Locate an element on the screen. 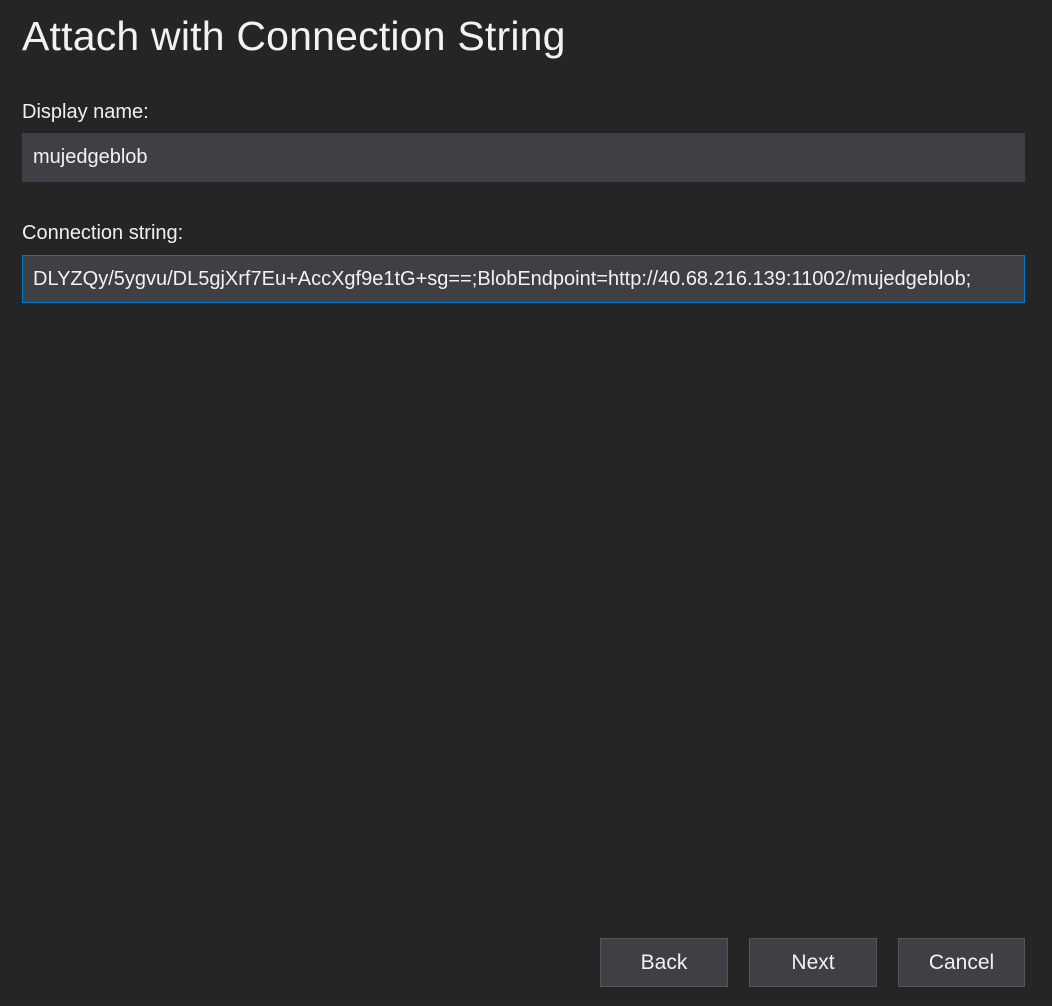  cancel-button: Cancel is located at coordinates (961, 962).